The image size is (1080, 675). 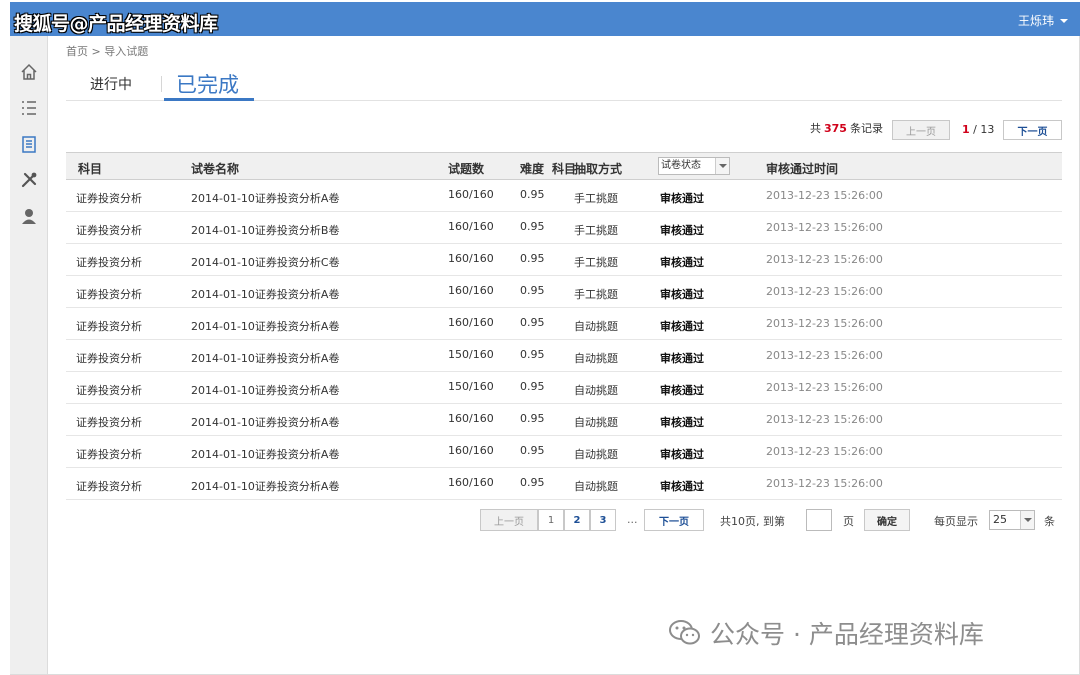 I want to click on breadcrumb: 首页 > 导入试题, so click(x=107, y=51).